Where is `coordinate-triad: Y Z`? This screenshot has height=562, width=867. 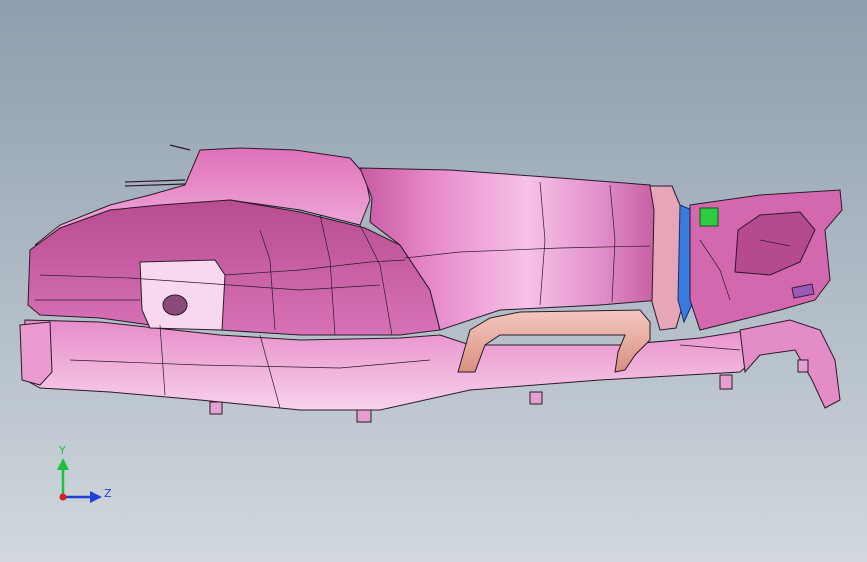
coordinate-triad: Y Z is located at coordinates (84, 473).